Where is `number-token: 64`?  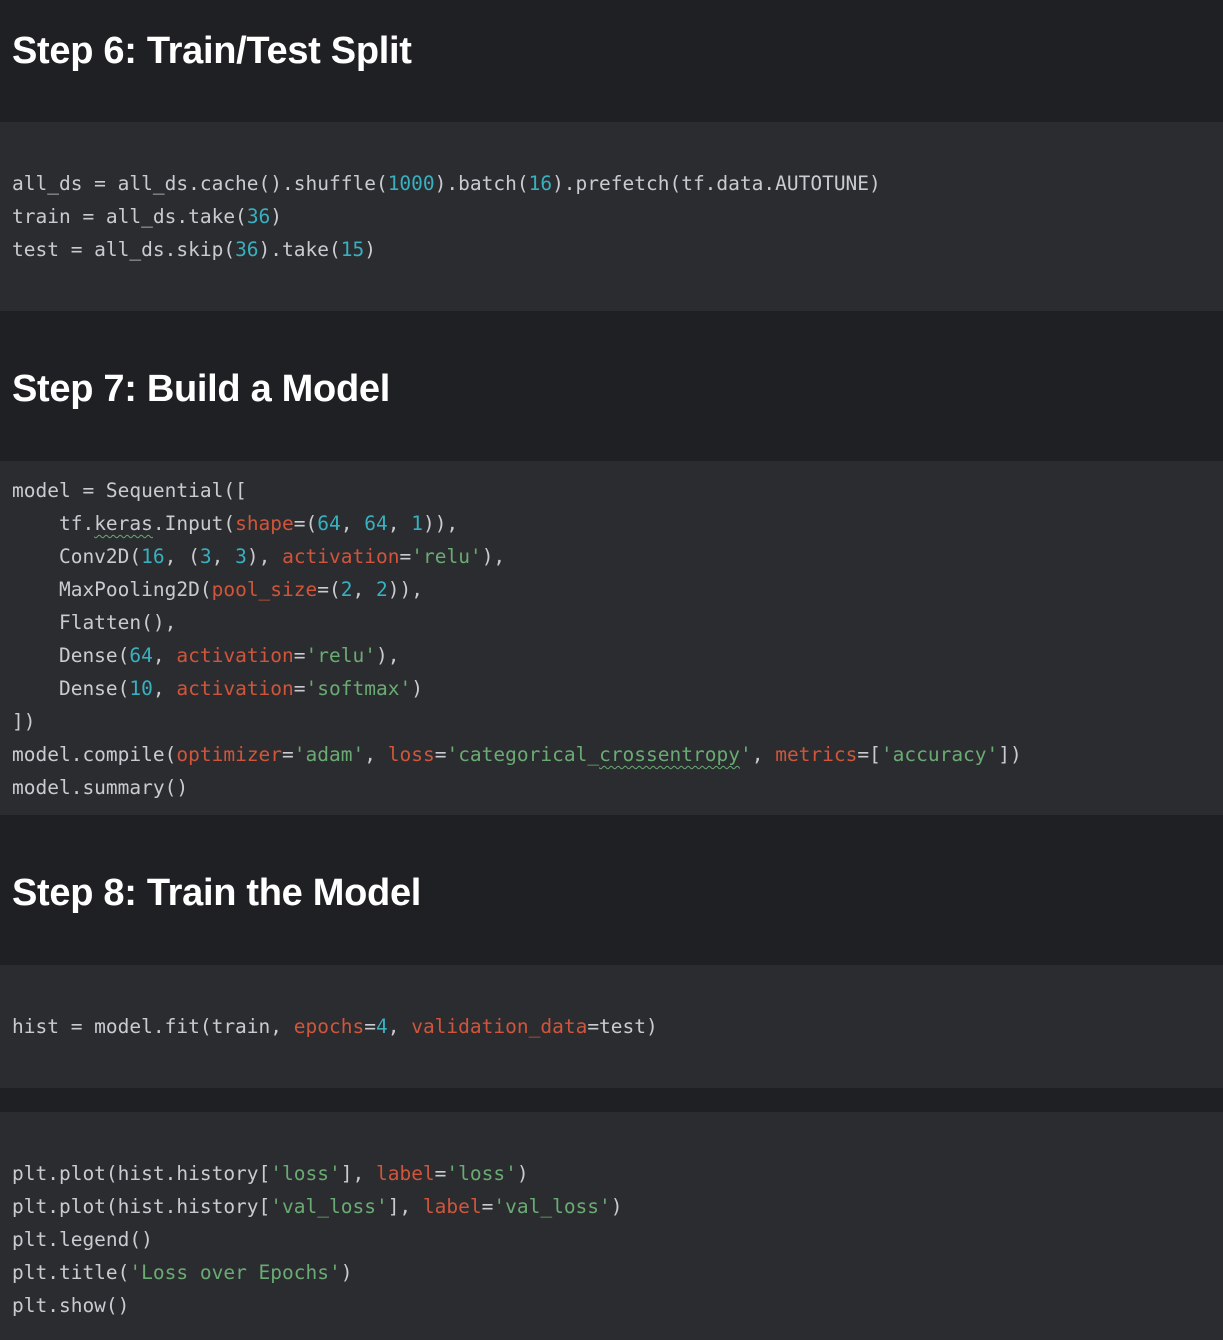 number-token: 64 is located at coordinates (141, 655).